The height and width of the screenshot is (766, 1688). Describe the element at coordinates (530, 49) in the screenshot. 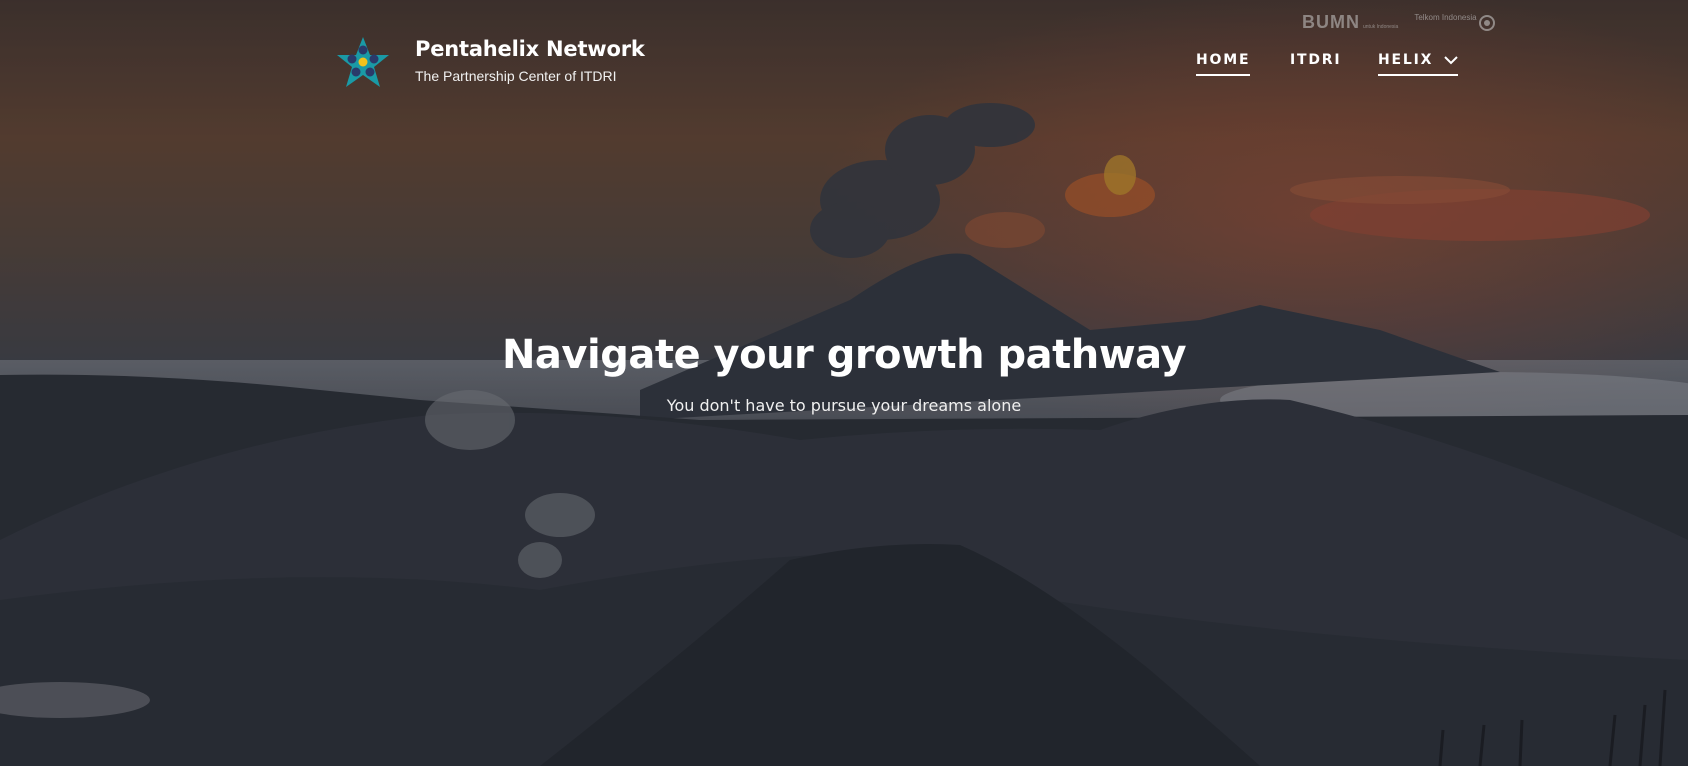

I see `brand-name: Pentahelix Network` at that location.